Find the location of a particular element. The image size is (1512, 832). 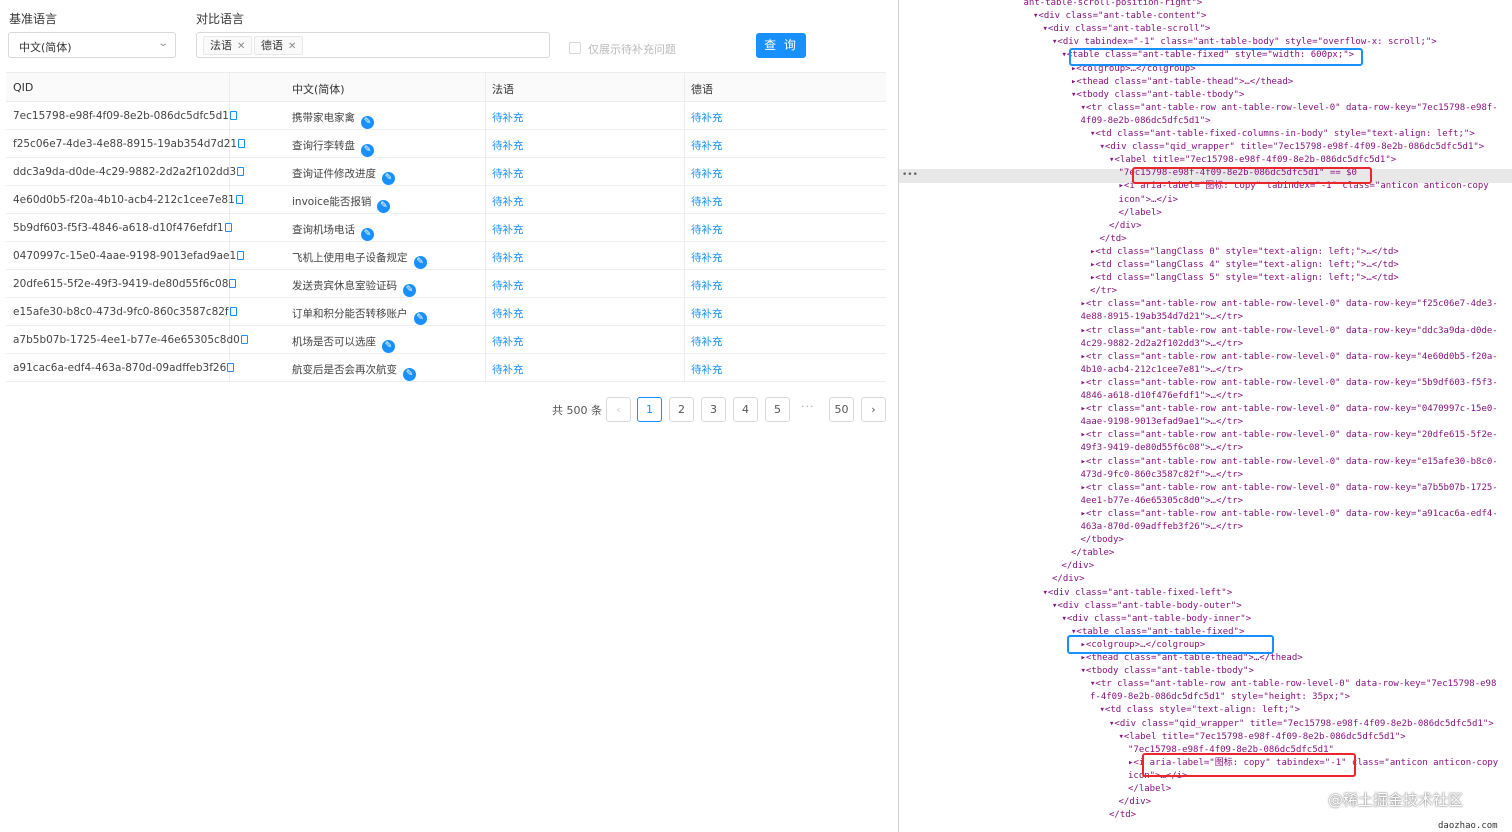

pagination-prev-button: ‹ is located at coordinates (618, 409).